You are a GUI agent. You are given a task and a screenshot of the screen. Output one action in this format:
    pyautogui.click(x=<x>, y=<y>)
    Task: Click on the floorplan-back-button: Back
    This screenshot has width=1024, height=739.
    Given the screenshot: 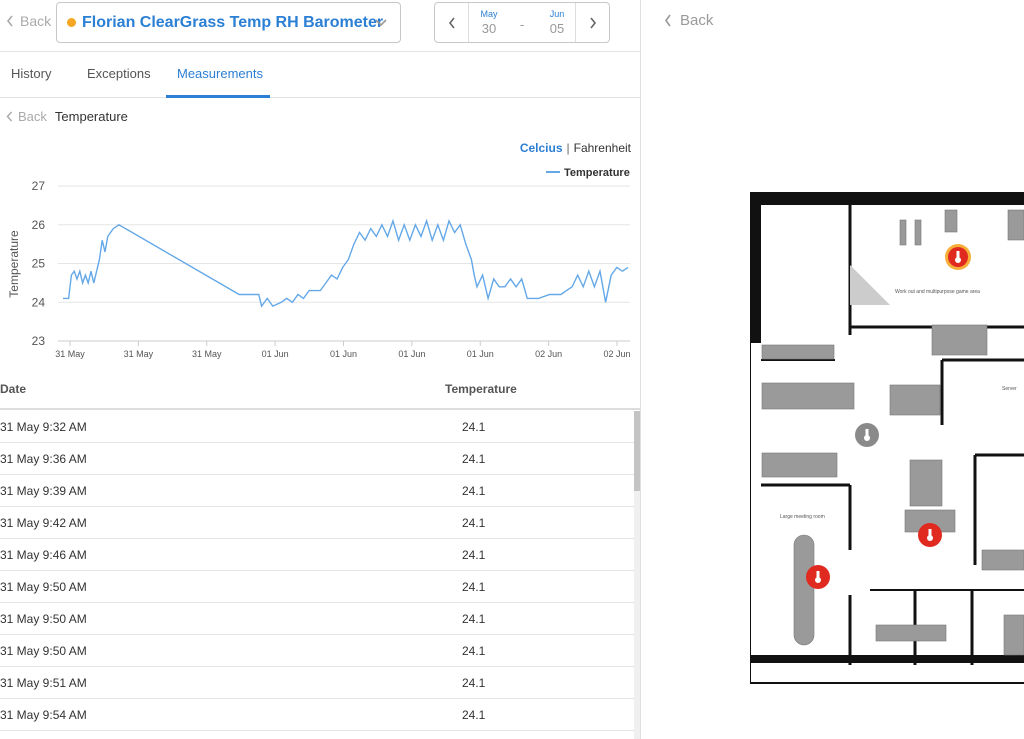 What is the action you would take?
    pyautogui.click(x=688, y=20)
    